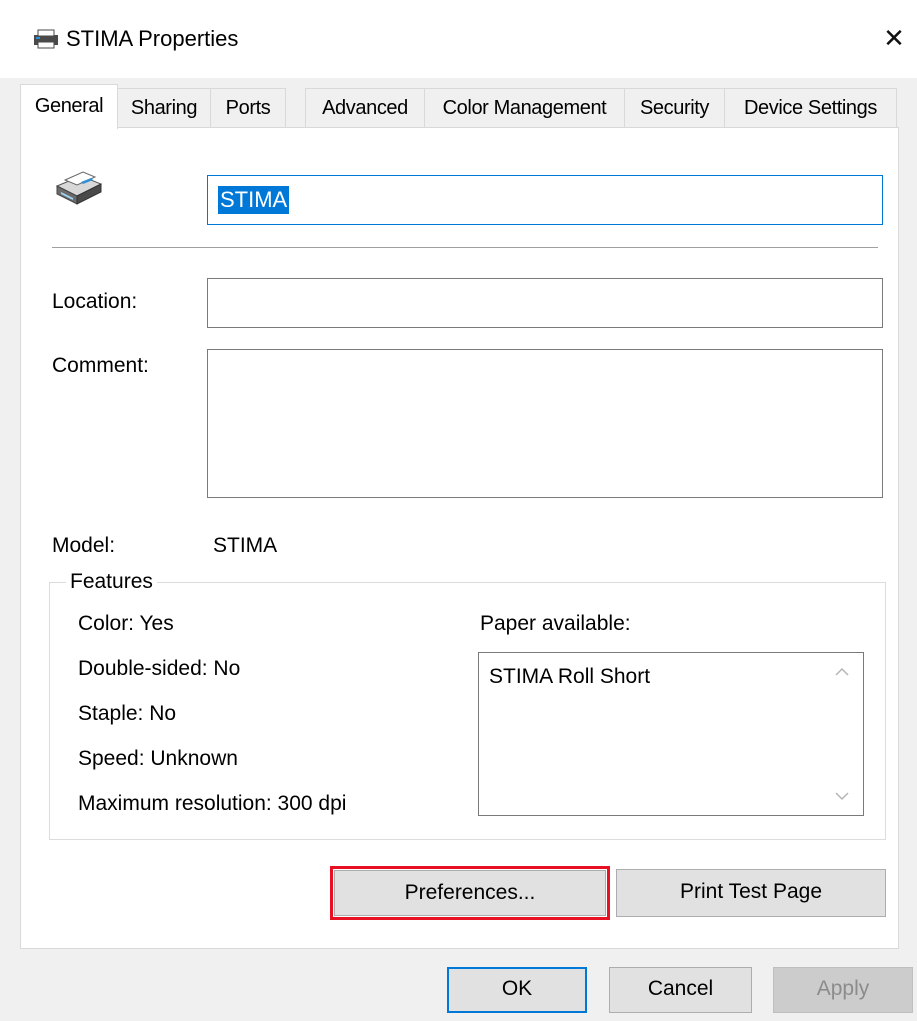 Image resolution: width=917 pixels, height=1021 pixels. I want to click on cancel-button: Cancel, so click(680, 990).